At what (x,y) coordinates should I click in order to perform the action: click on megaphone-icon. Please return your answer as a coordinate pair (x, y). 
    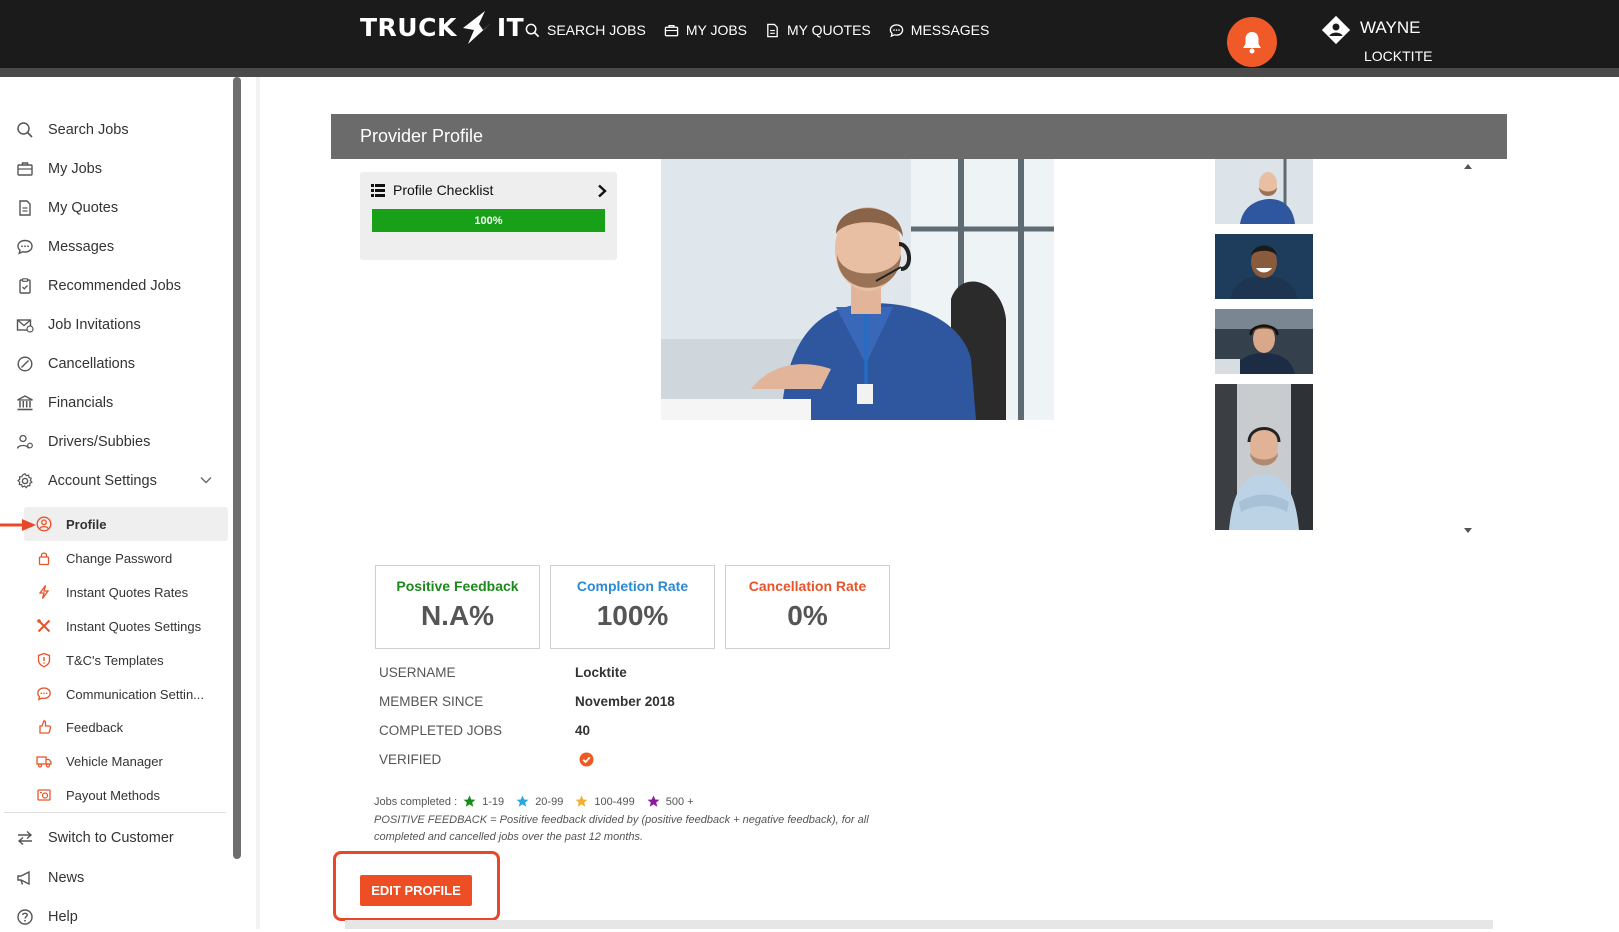
    Looking at the image, I should click on (23, 878).